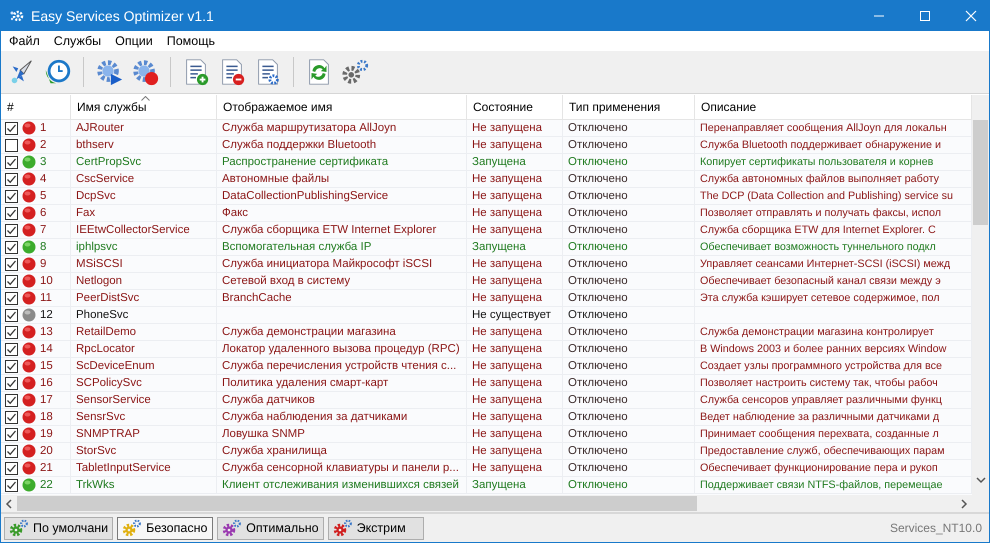  Describe the element at coordinates (964, 503) in the screenshot. I see `scroll-right-icon` at that location.